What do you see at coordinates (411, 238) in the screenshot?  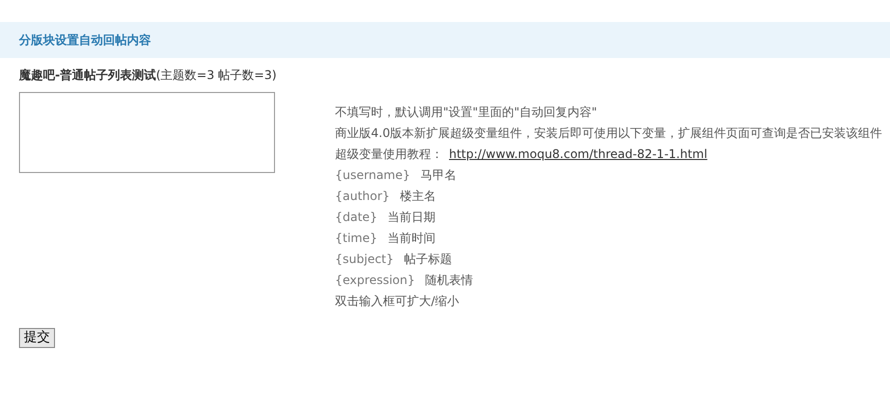 I see `variable-description: 当前时间` at bounding box center [411, 238].